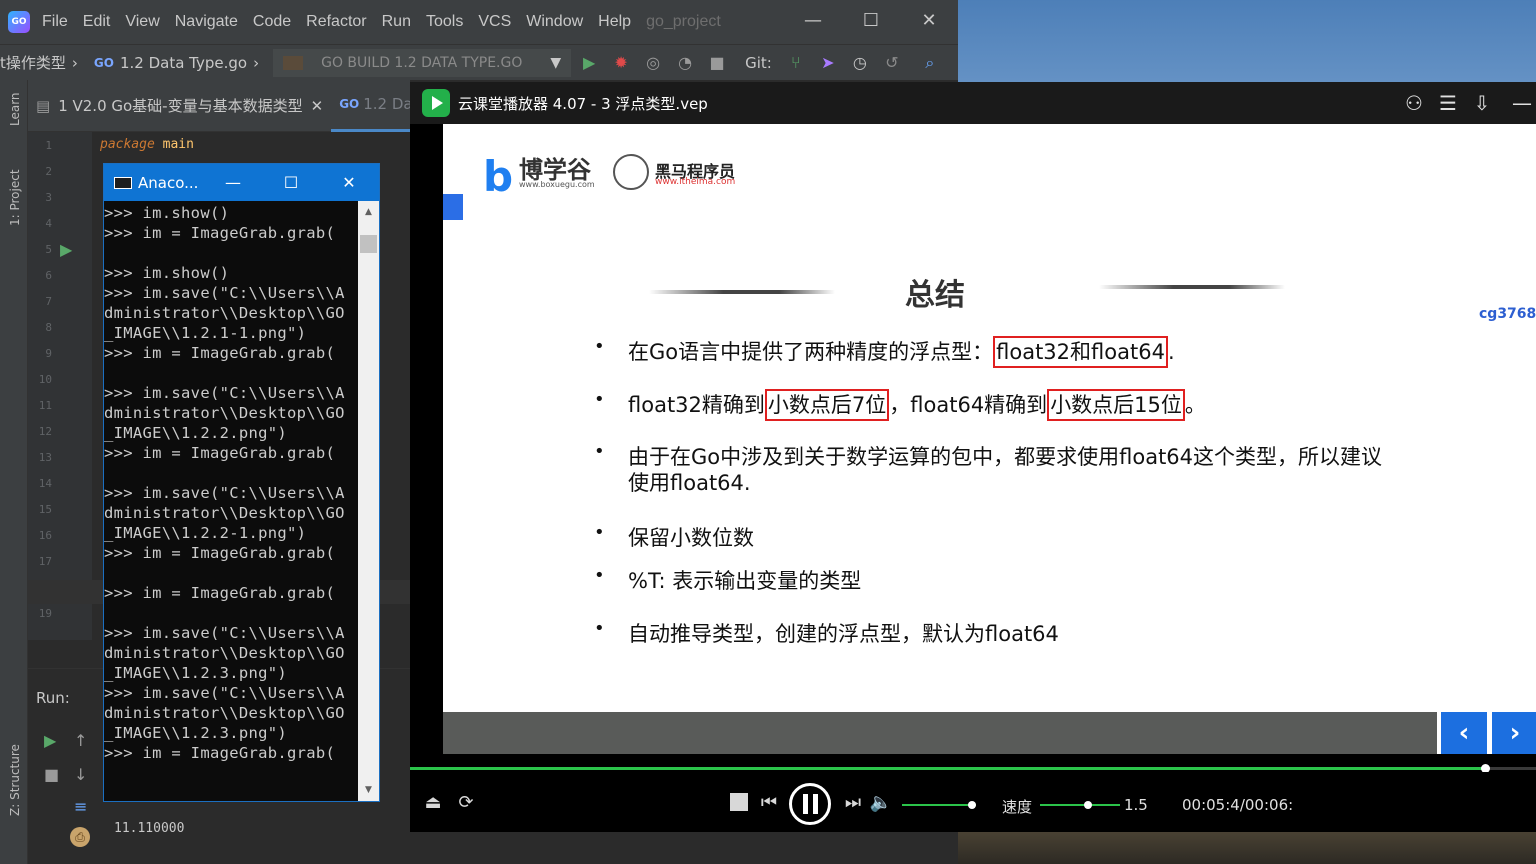 The image size is (1536, 864). Describe the element at coordinates (1522, 103) in the screenshot. I see `player-minimize-icon: —` at that location.